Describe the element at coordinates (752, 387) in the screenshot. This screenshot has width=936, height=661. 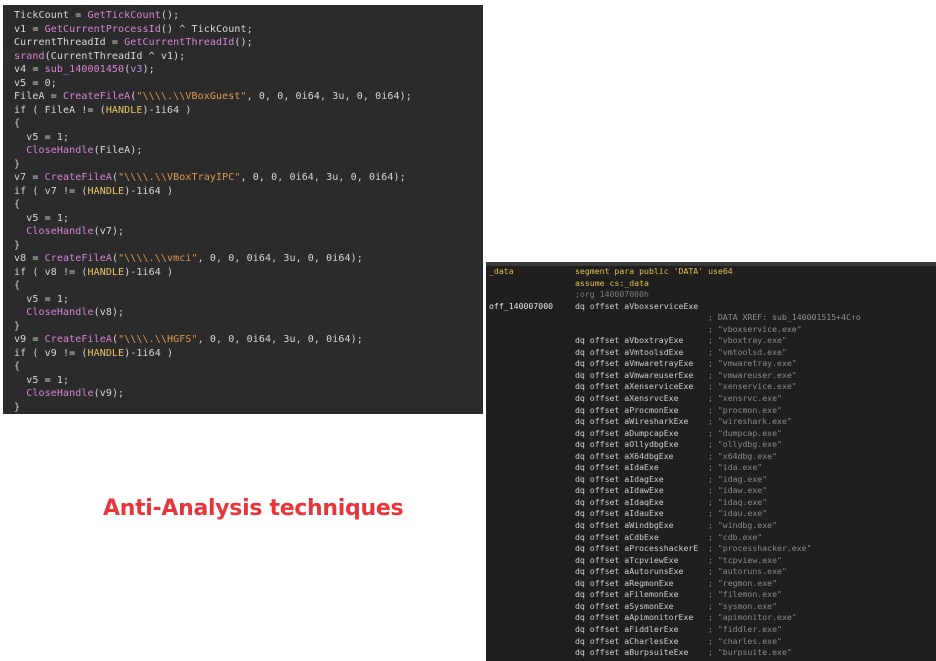
I see `string-comment: ; "xenservice.exe"` at that location.